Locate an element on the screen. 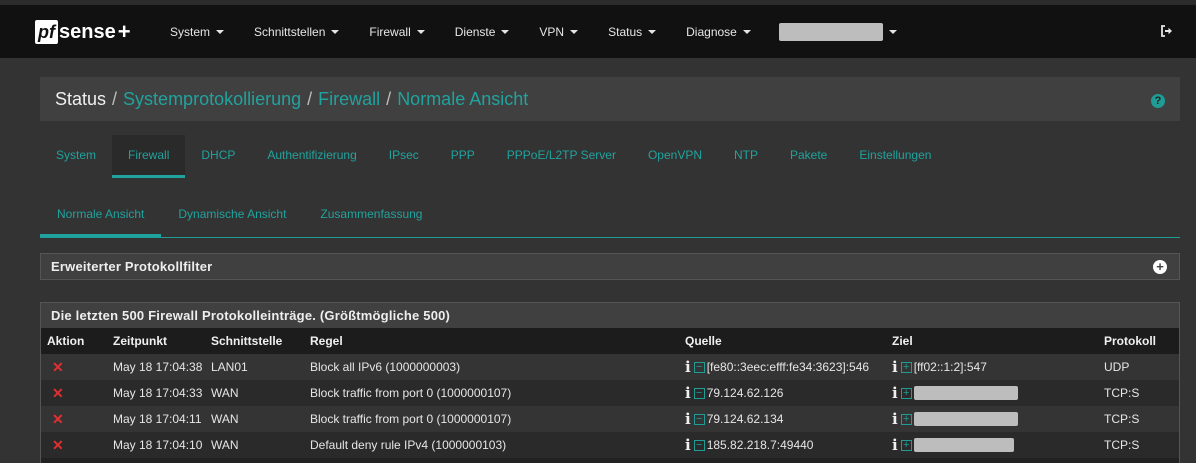 Image resolution: width=1196 pixels, height=463 pixels. col-regel: Regel is located at coordinates (491, 341).